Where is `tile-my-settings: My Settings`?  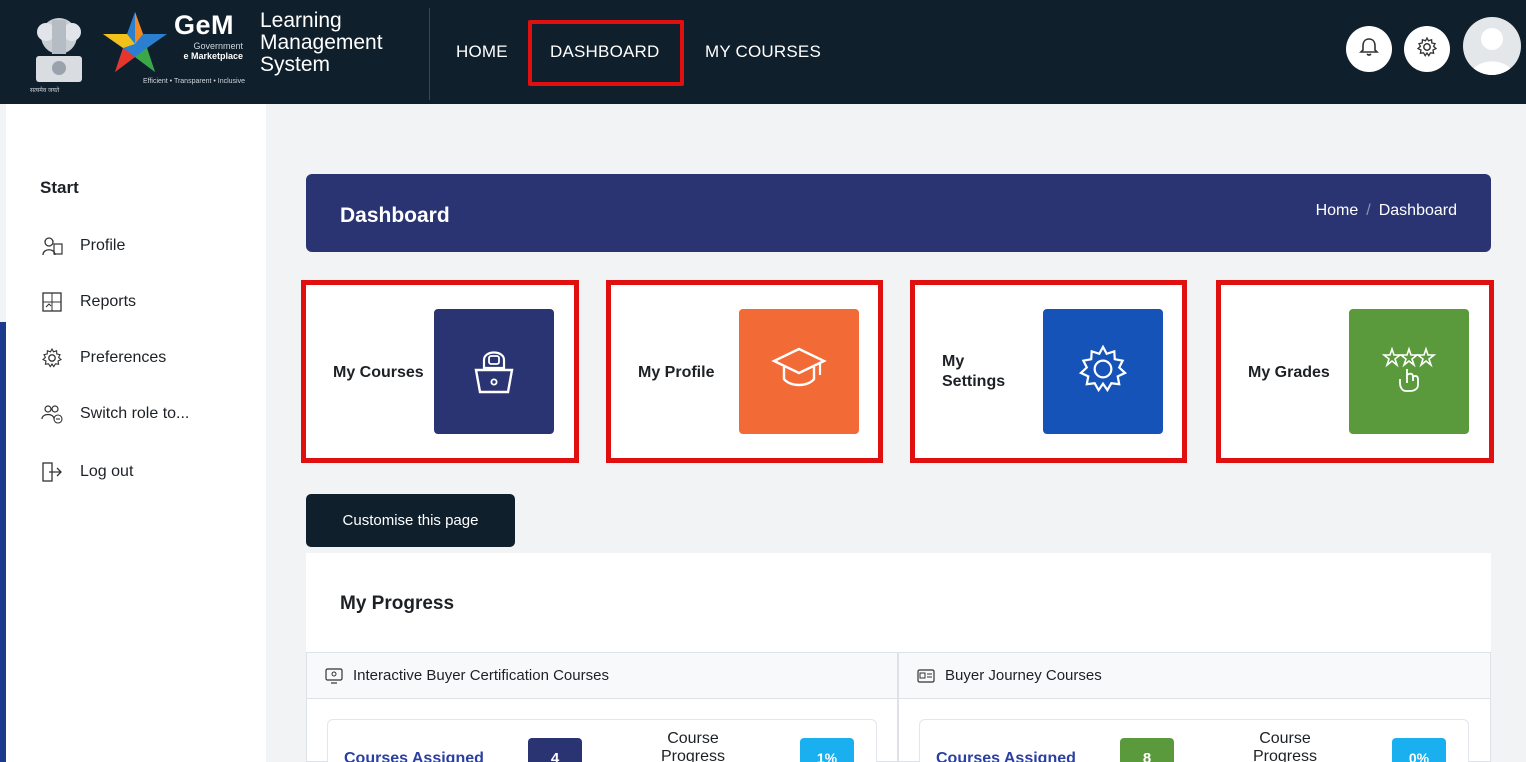 tile-my-settings: My Settings is located at coordinates (1048, 371).